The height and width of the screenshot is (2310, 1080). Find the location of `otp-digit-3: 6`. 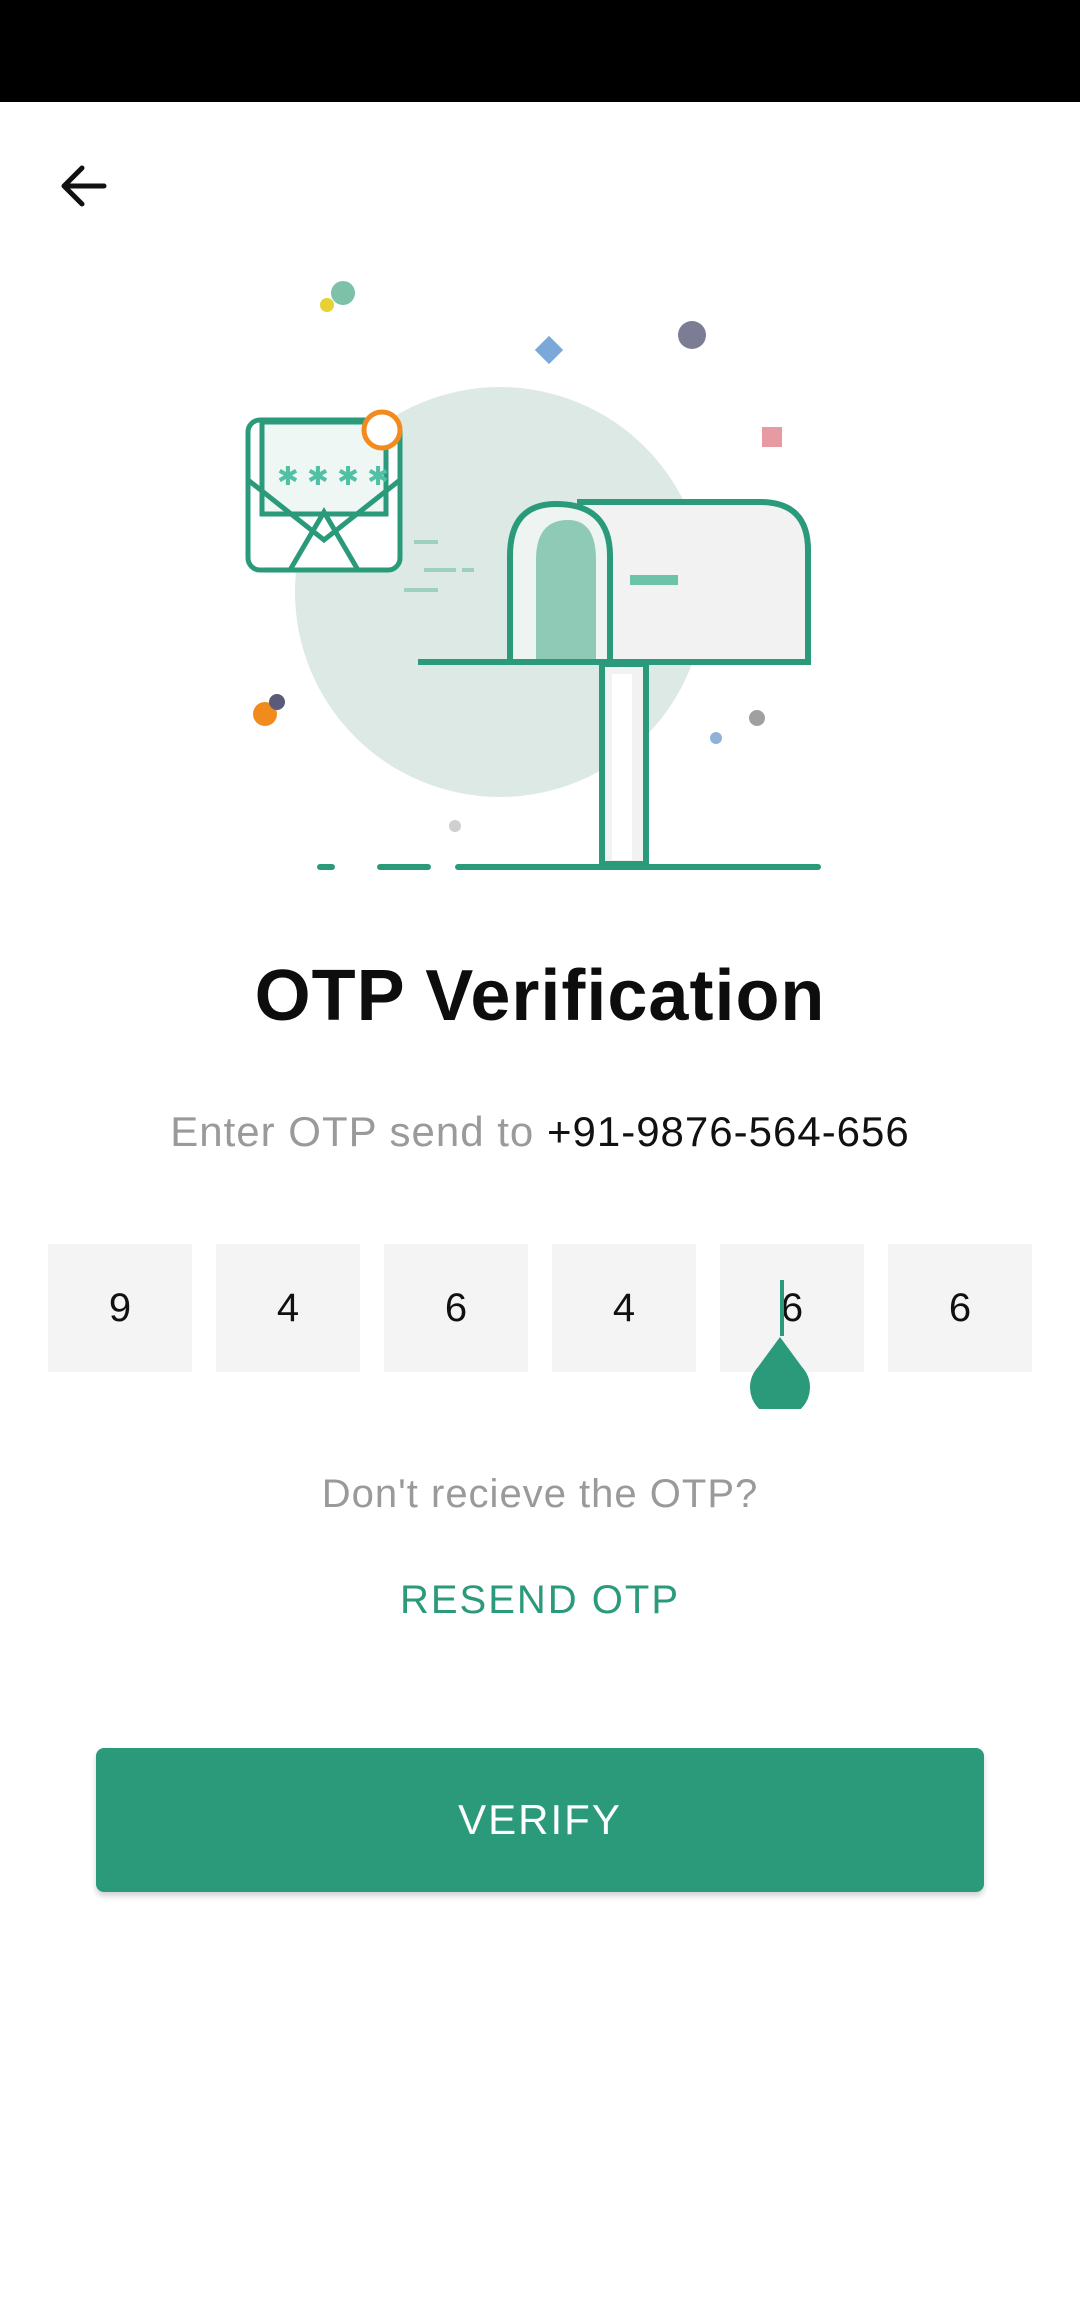

otp-digit-3: 6 is located at coordinates (456, 1308).